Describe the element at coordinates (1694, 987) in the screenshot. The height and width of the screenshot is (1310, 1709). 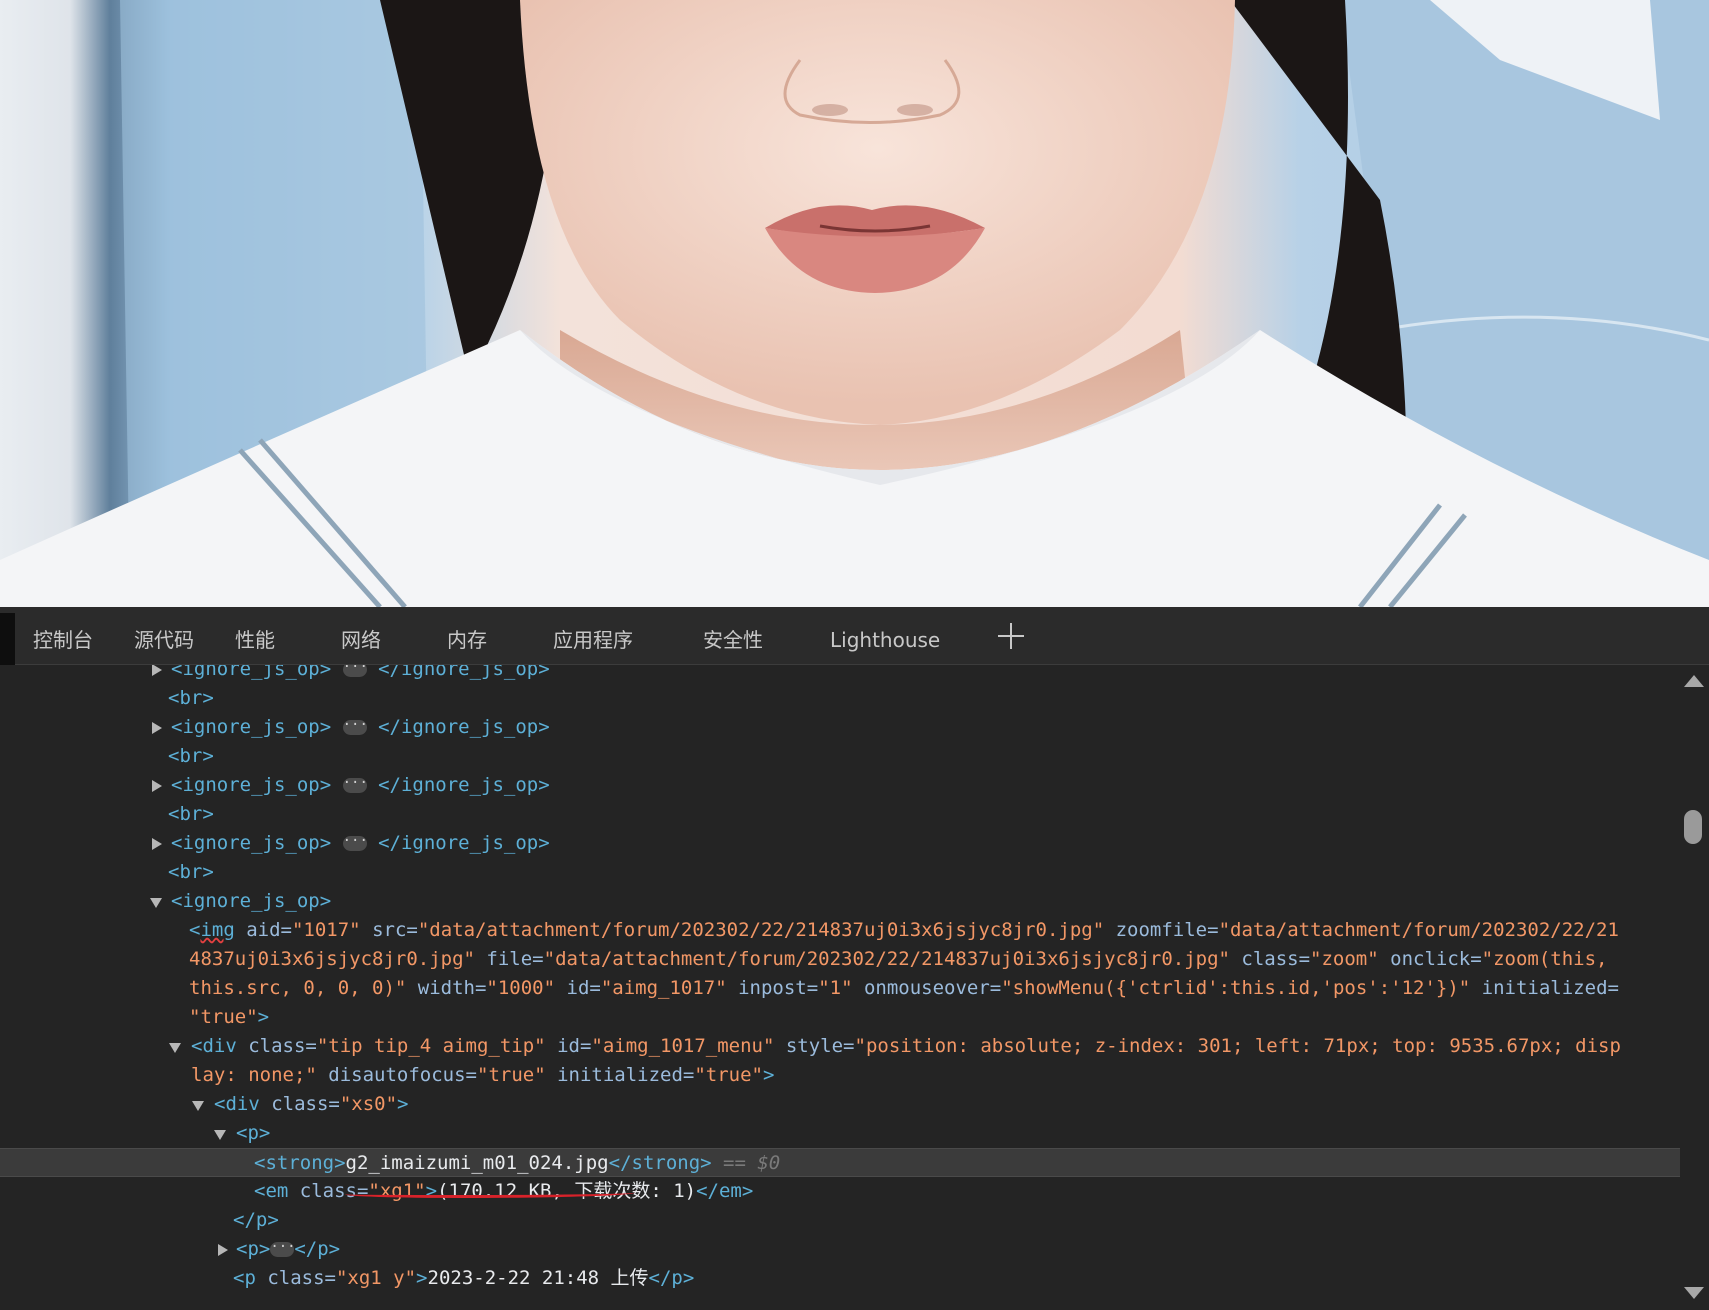
I see `tree-scrollbar` at that location.